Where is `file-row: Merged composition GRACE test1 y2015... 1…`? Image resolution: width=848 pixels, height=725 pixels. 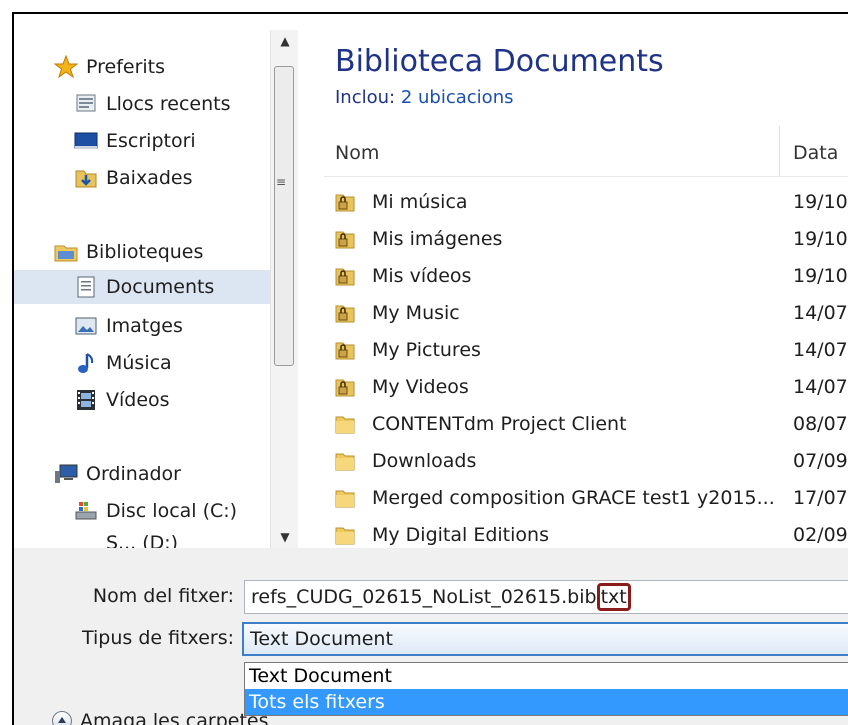 file-row: Merged composition GRACE test1 y2015... 1… is located at coordinates (591, 498).